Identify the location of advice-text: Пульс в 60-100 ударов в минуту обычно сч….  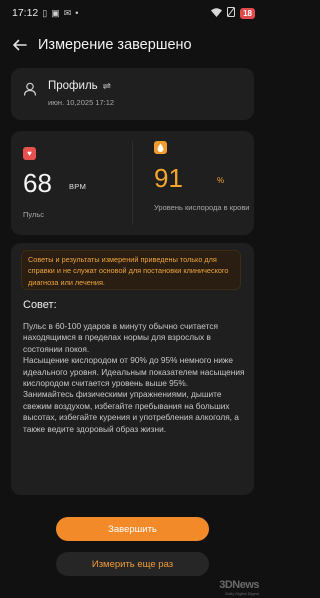
(134, 378).